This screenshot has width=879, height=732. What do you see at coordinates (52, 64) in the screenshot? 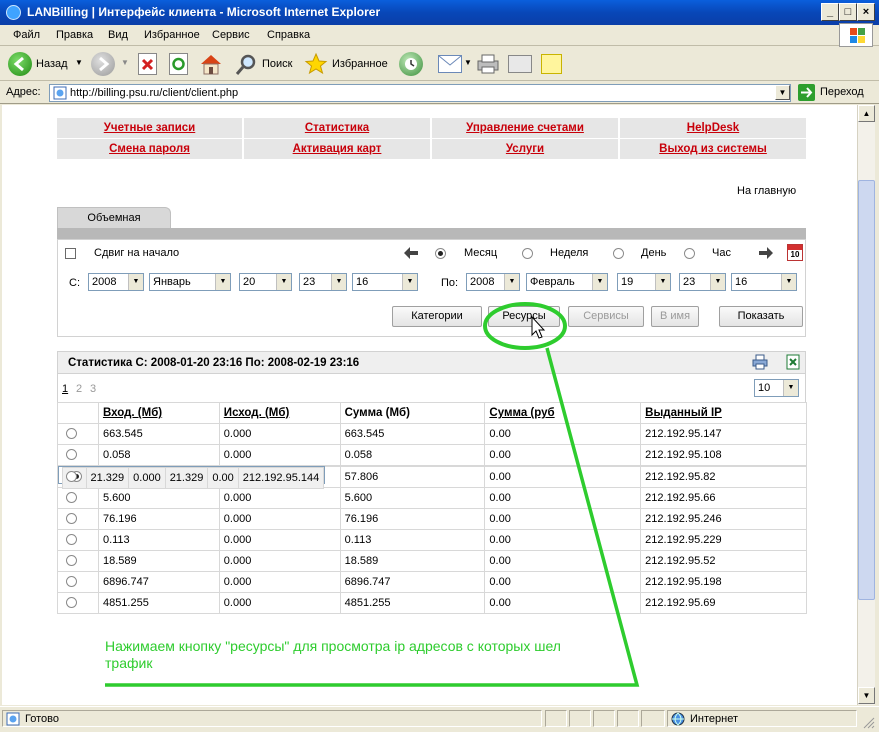
I see `back-button: Назад` at bounding box center [52, 64].